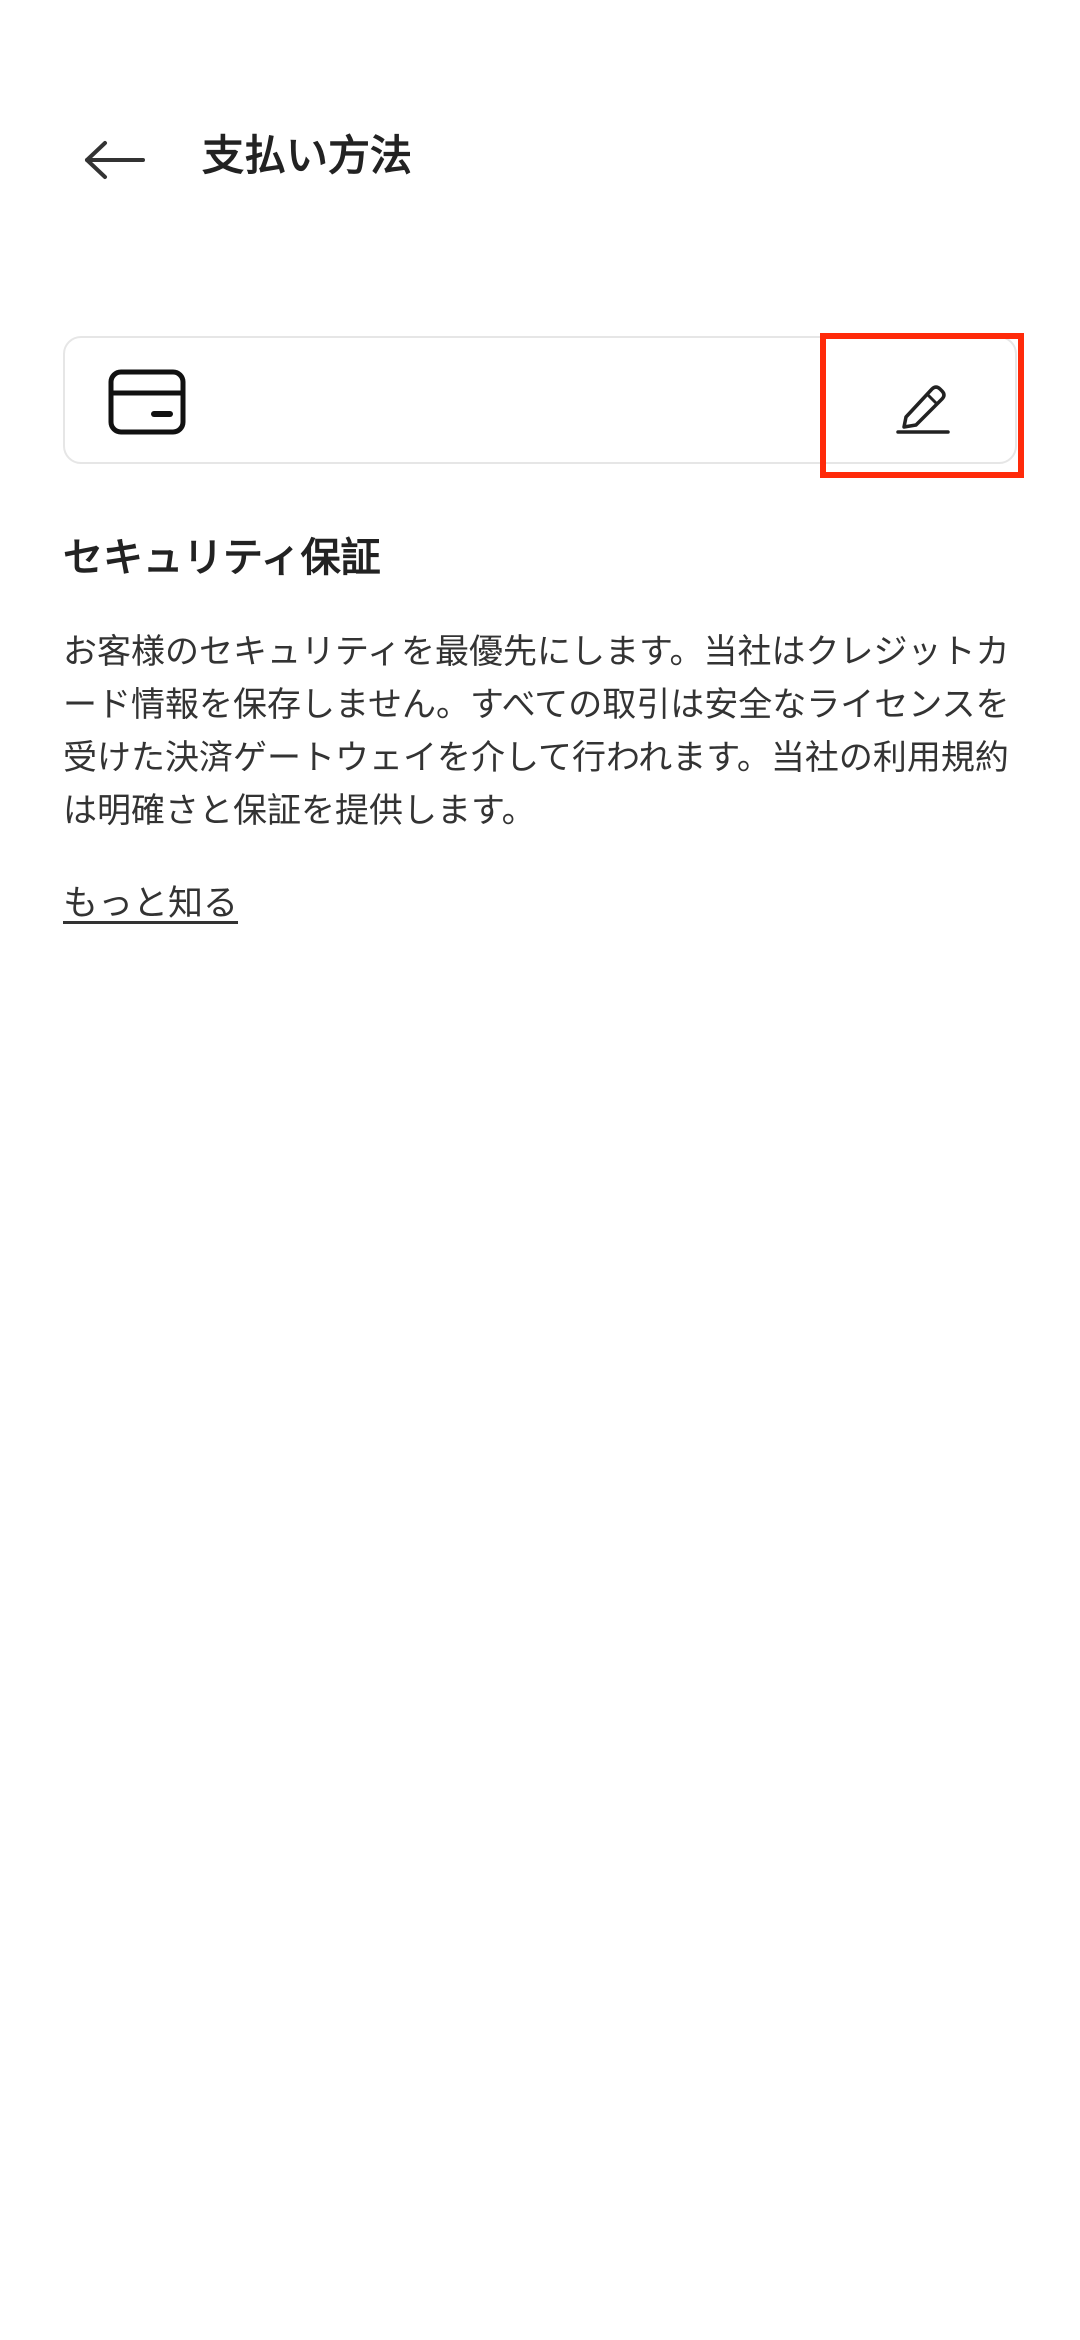 The height and width of the screenshot is (2340, 1080). I want to click on edit-payment-button, so click(922, 405).